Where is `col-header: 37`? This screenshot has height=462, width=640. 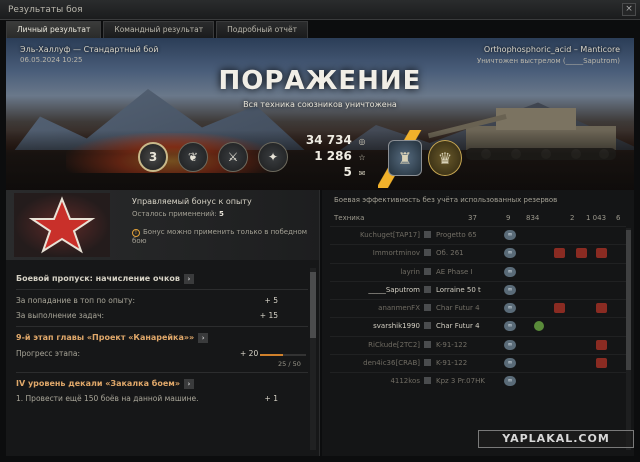
col-header: 37 is located at coordinates (472, 218).